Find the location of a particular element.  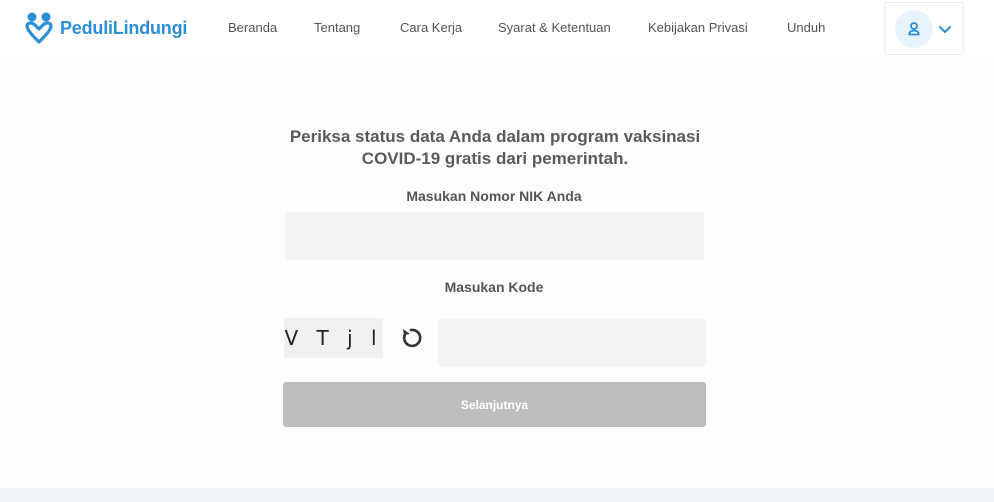

nav-unduh: Unduh is located at coordinates (806, 27).